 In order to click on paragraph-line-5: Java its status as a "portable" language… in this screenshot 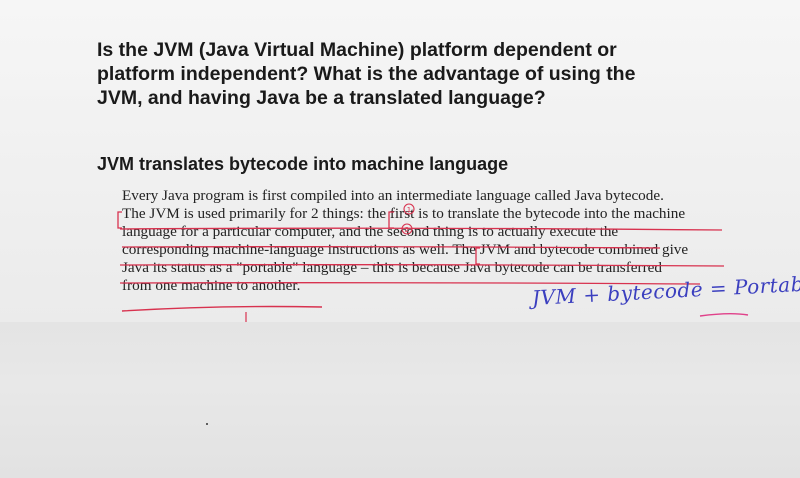, I will do `click(392, 267)`.